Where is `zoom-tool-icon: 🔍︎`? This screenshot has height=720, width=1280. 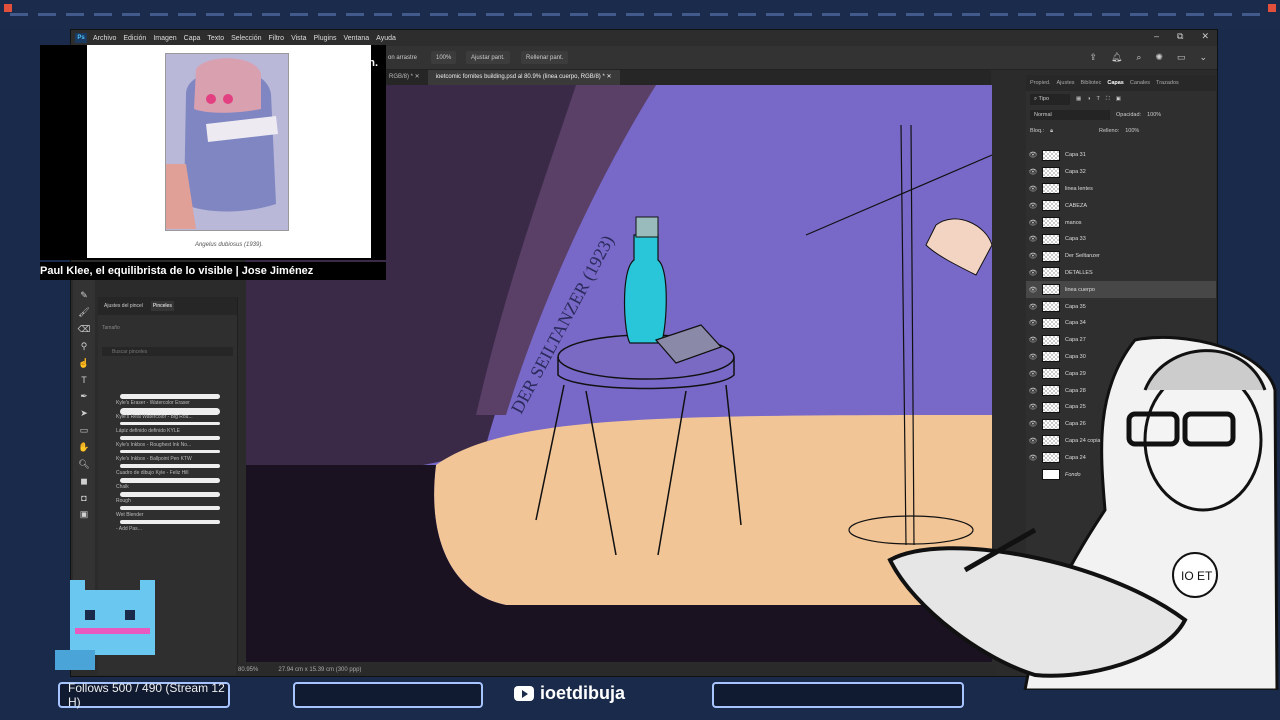 zoom-tool-icon: 🔍︎ is located at coordinates (83, 464).